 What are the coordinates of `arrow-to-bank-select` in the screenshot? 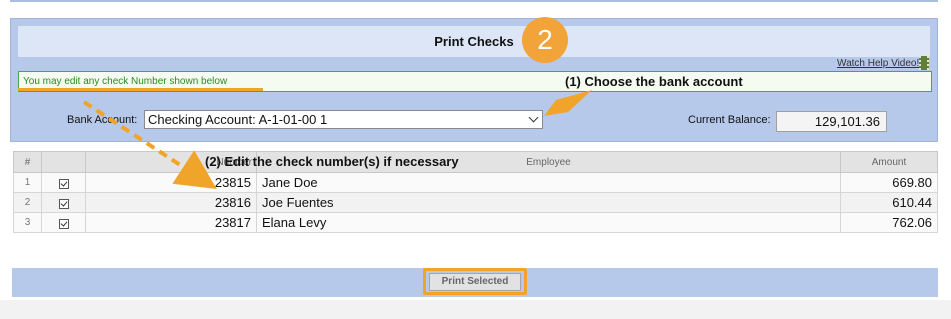 It's located at (568, 103).